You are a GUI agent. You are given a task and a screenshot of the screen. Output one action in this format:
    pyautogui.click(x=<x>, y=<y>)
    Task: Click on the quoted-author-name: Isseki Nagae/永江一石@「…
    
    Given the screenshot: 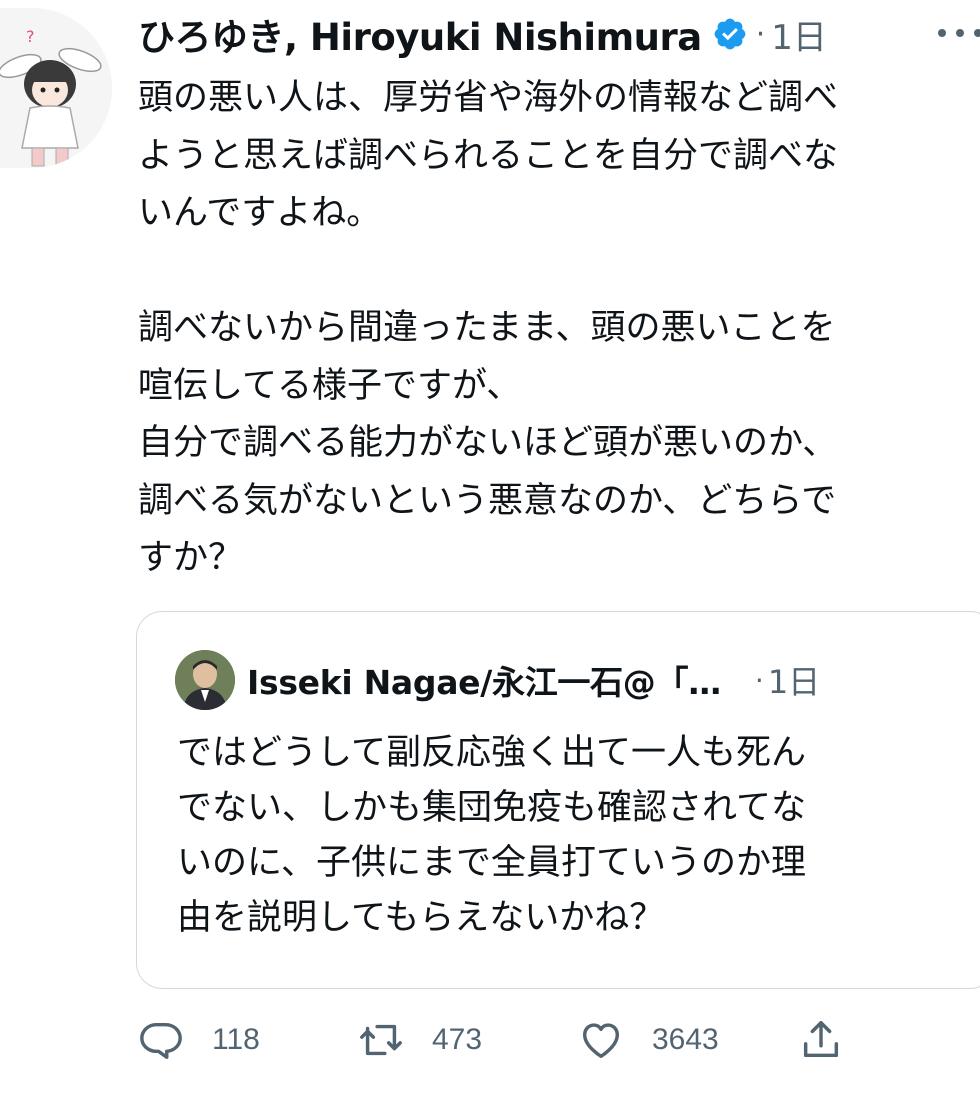 What is the action you would take?
    pyautogui.click(x=484, y=680)
    